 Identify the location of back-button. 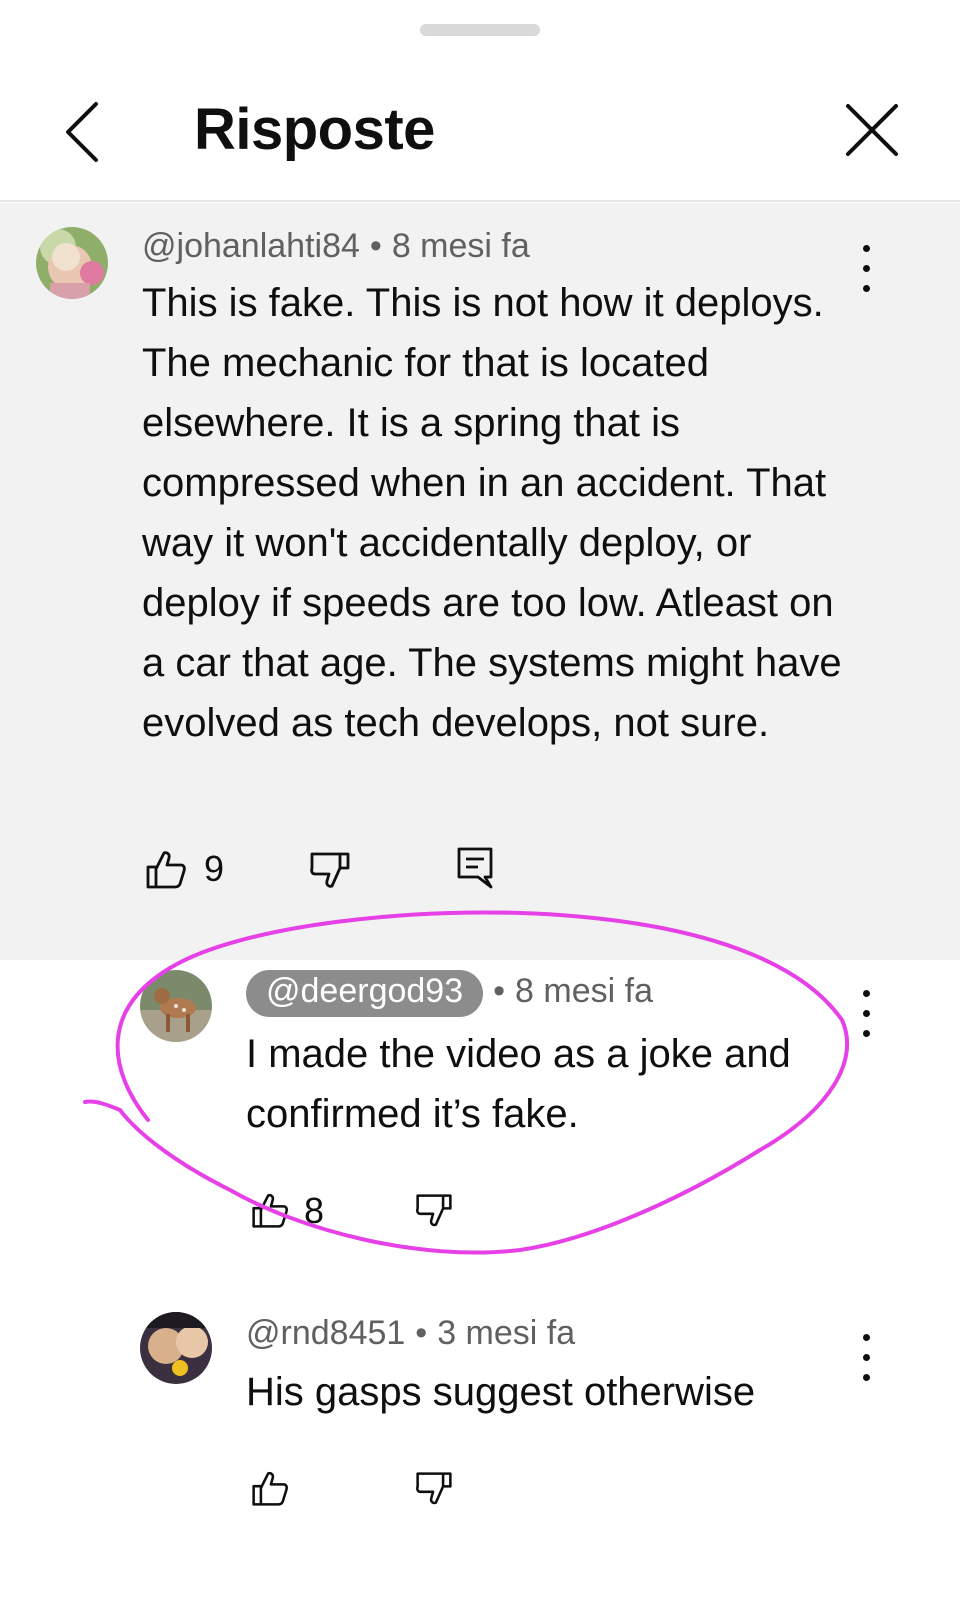
(84, 132).